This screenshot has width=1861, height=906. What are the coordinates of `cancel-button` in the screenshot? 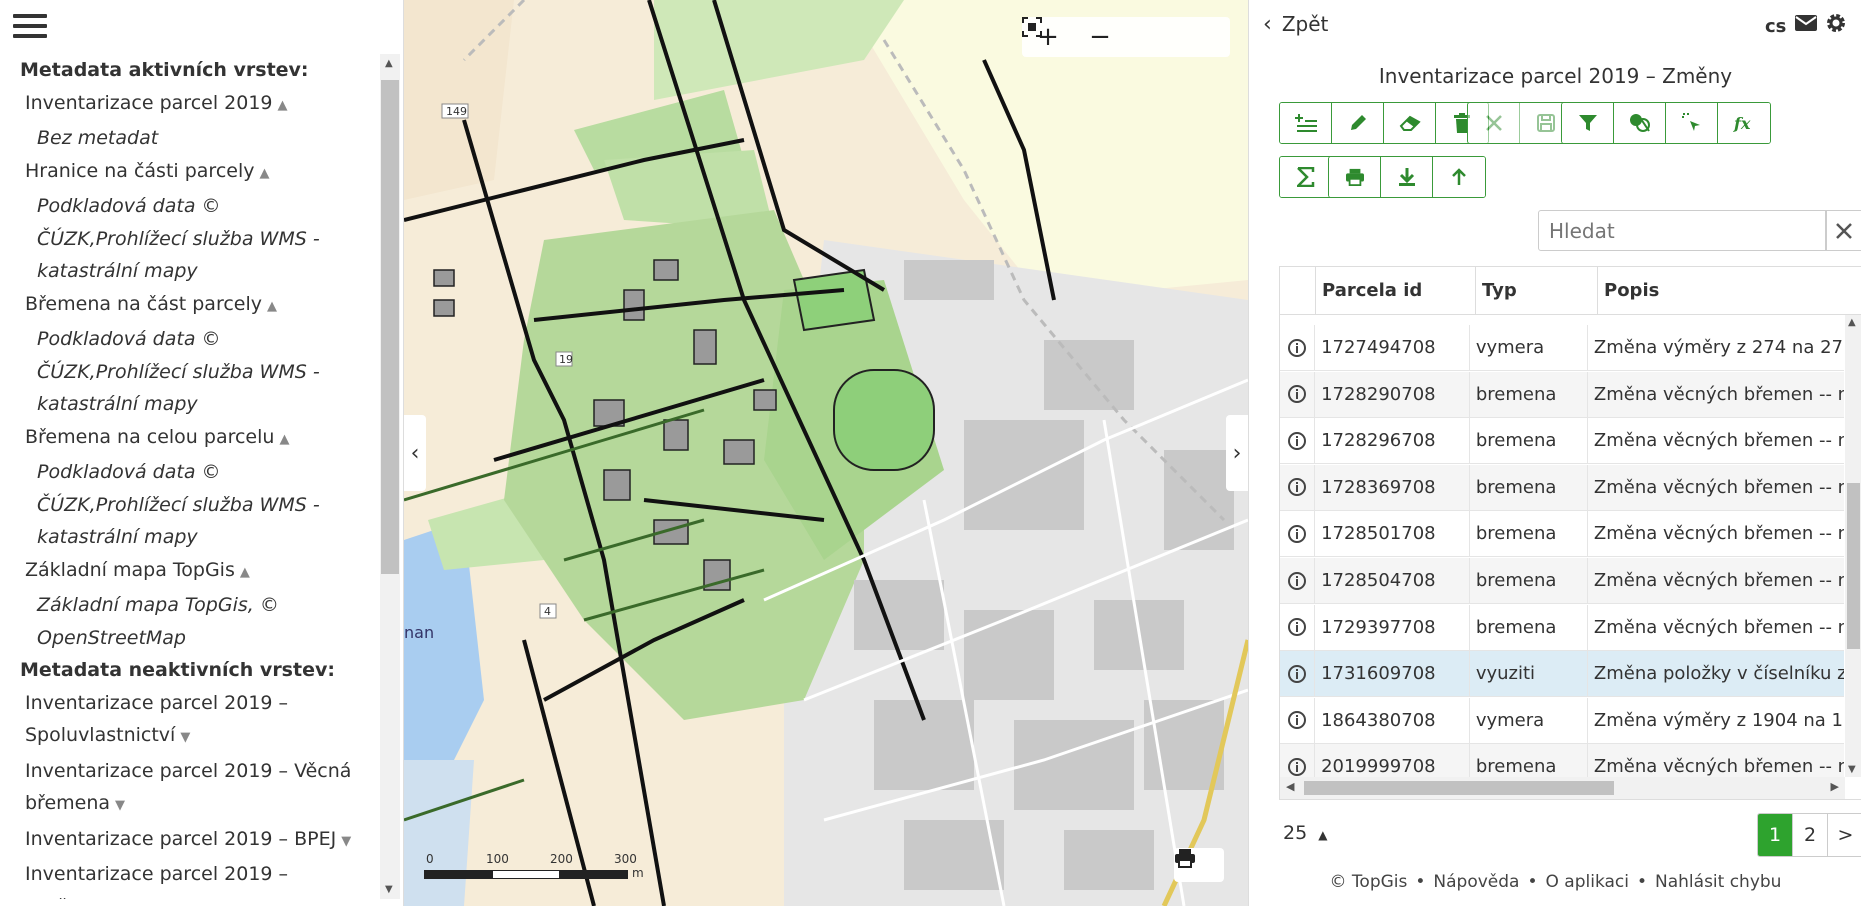 It's located at (1494, 123).